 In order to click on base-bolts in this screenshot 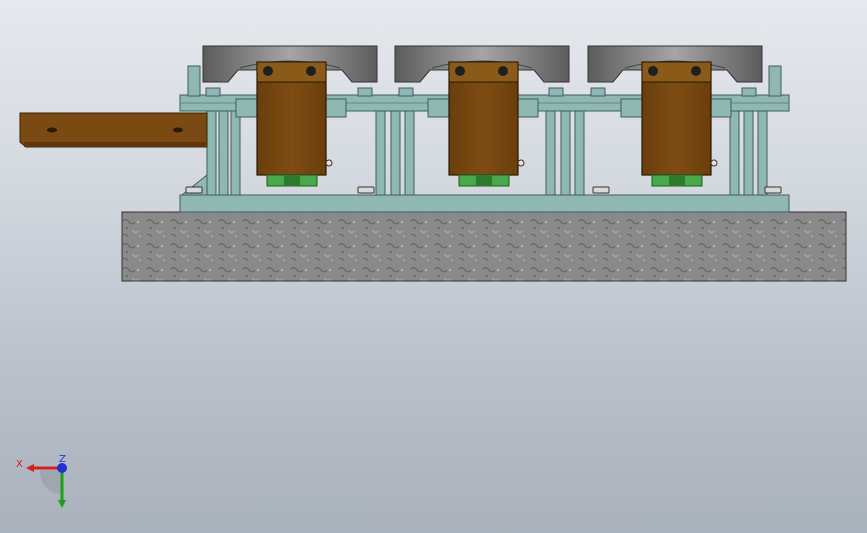, I will do `click(483, 190)`.